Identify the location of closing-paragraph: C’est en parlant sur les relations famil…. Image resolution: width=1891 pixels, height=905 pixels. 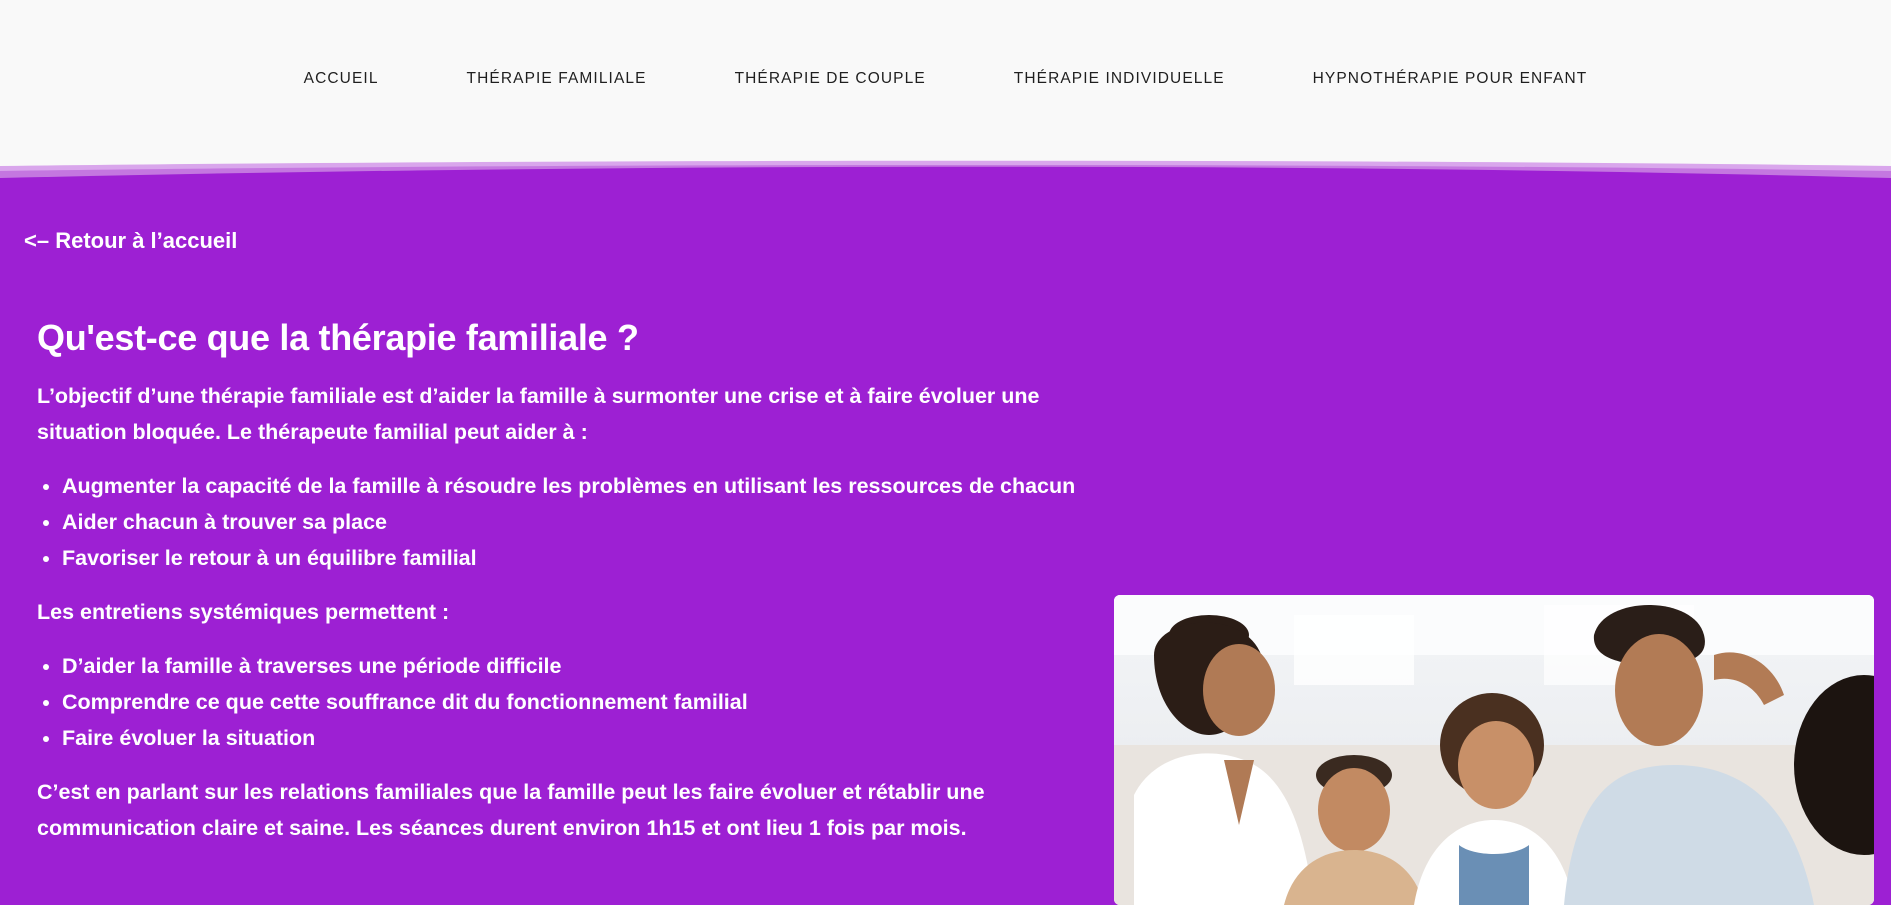
(511, 810).